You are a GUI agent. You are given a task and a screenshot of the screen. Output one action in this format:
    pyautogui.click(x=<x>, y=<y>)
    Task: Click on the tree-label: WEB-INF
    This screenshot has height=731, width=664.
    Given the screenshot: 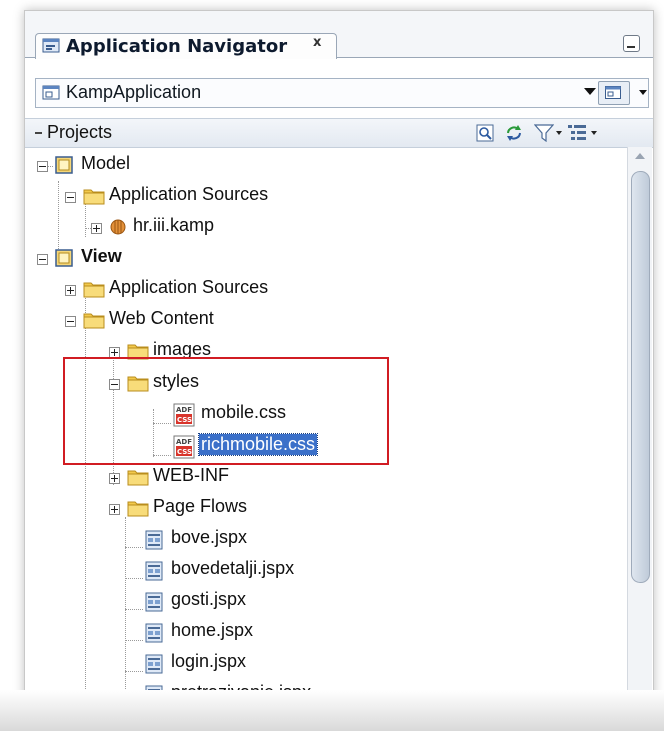 What is the action you would take?
    pyautogui.click(x=191, y=475)
    